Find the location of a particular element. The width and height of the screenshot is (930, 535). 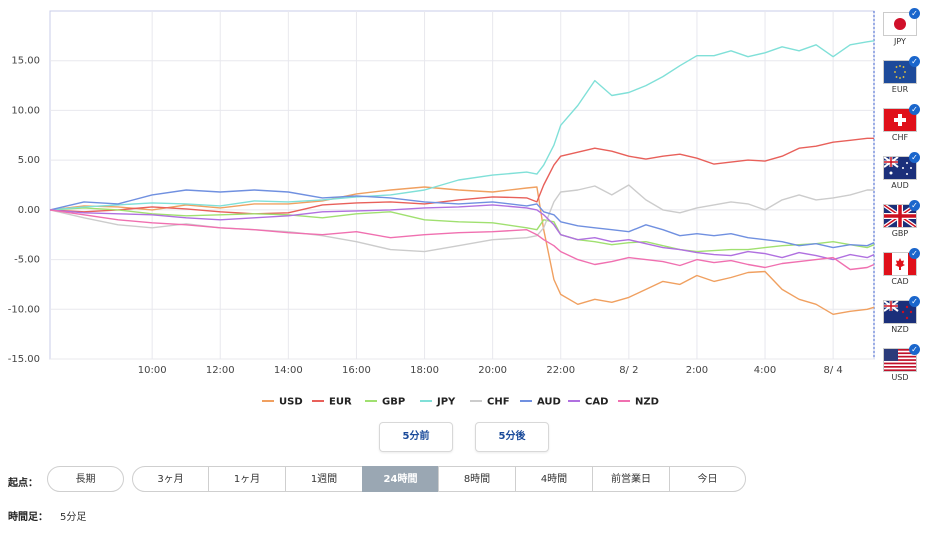

y-tick-label: -15.00 is located at coordinates (24, 359).